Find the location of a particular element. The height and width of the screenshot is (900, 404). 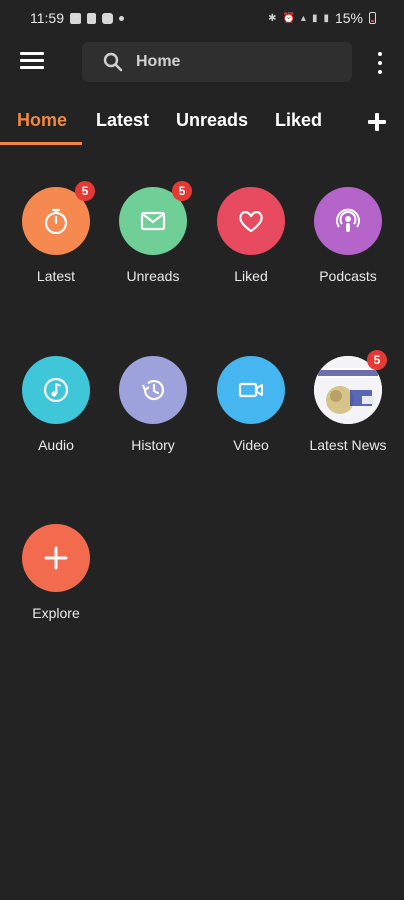

latest-news-circle: 5 is located at coordinates (350, 387).